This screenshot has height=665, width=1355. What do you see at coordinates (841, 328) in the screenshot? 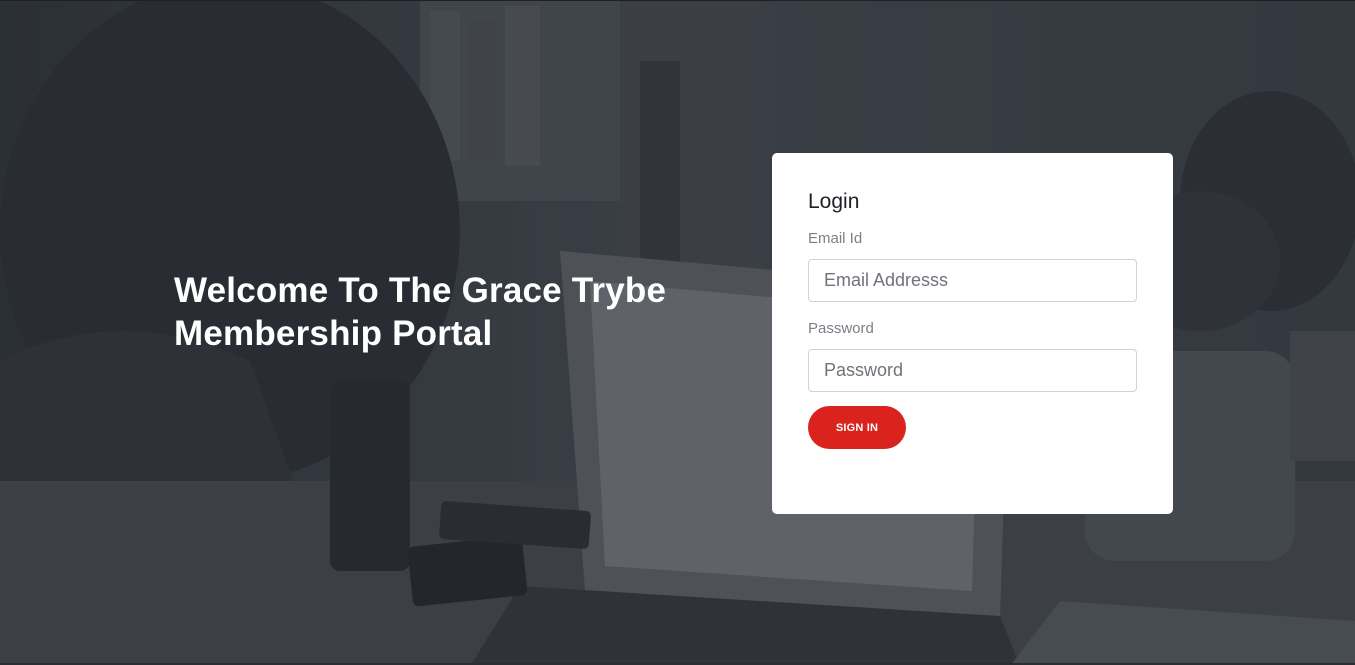
I see `password-label: Password` at bounding box center [841, 328].